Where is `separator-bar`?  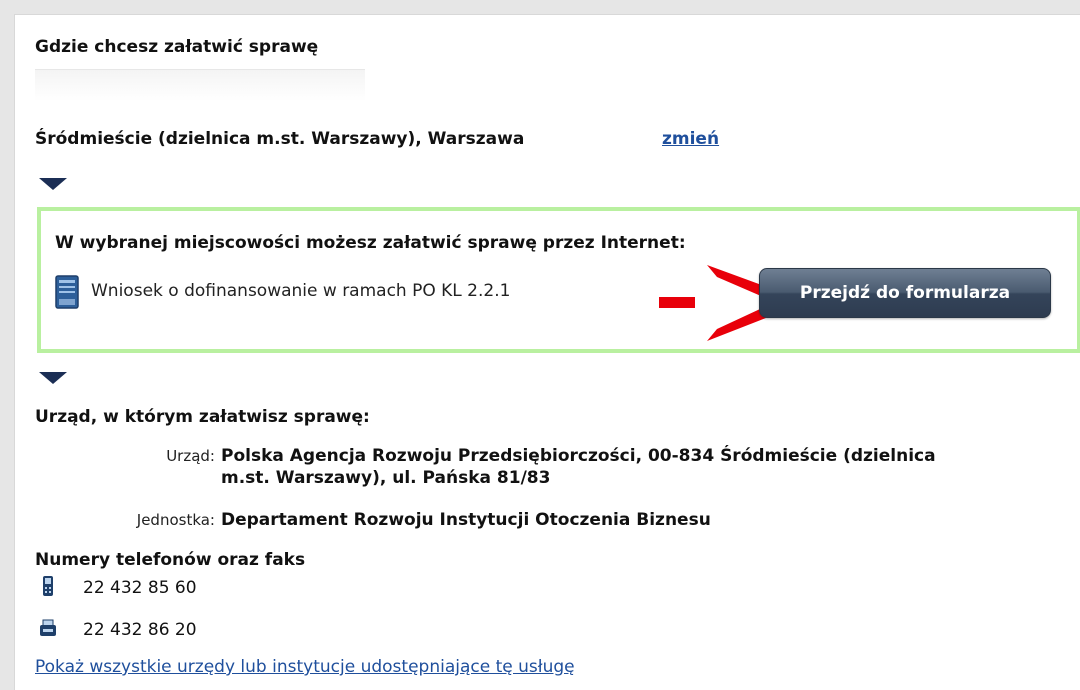 separator-bar is located at coordinates (200, 85).